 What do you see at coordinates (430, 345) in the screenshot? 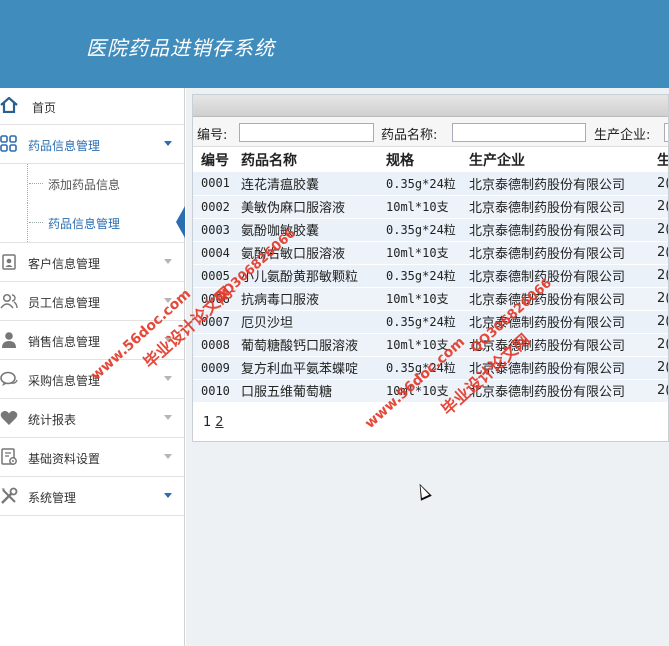
I see `table-row: 0008葡萄糖酸钙口服溶液10ml*10支北京泰德制药股份有限公司2(` at bounding box center [430, 345].